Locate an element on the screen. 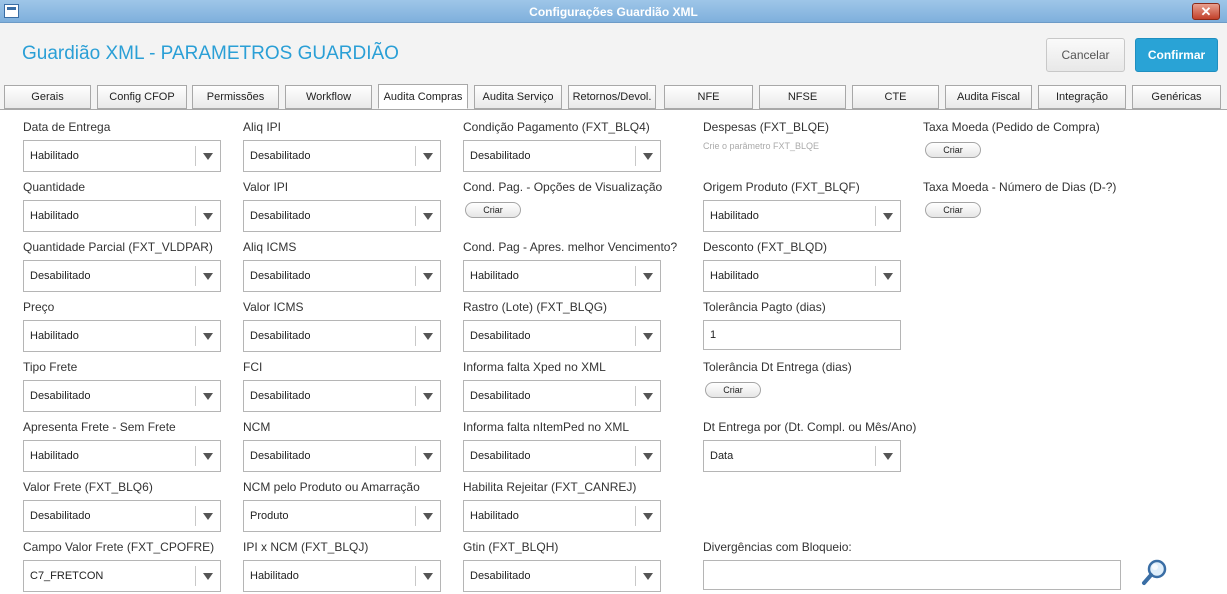 Image resolution: width=1227 pixels, height=594 pixels. field-label: Condição Pagamento (FXT_BLQ4) is located at coordinates (556, 127).